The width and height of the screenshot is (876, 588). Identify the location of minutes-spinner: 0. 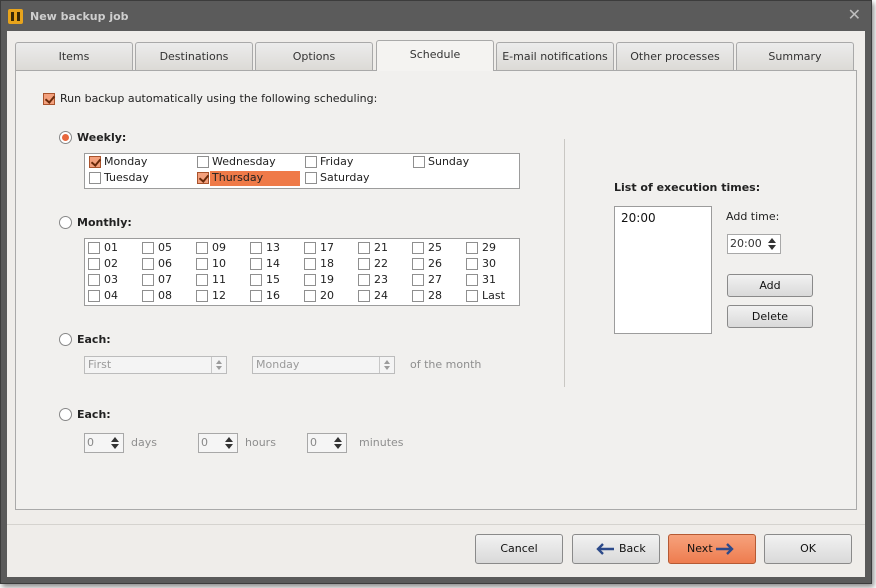
(327, 443).